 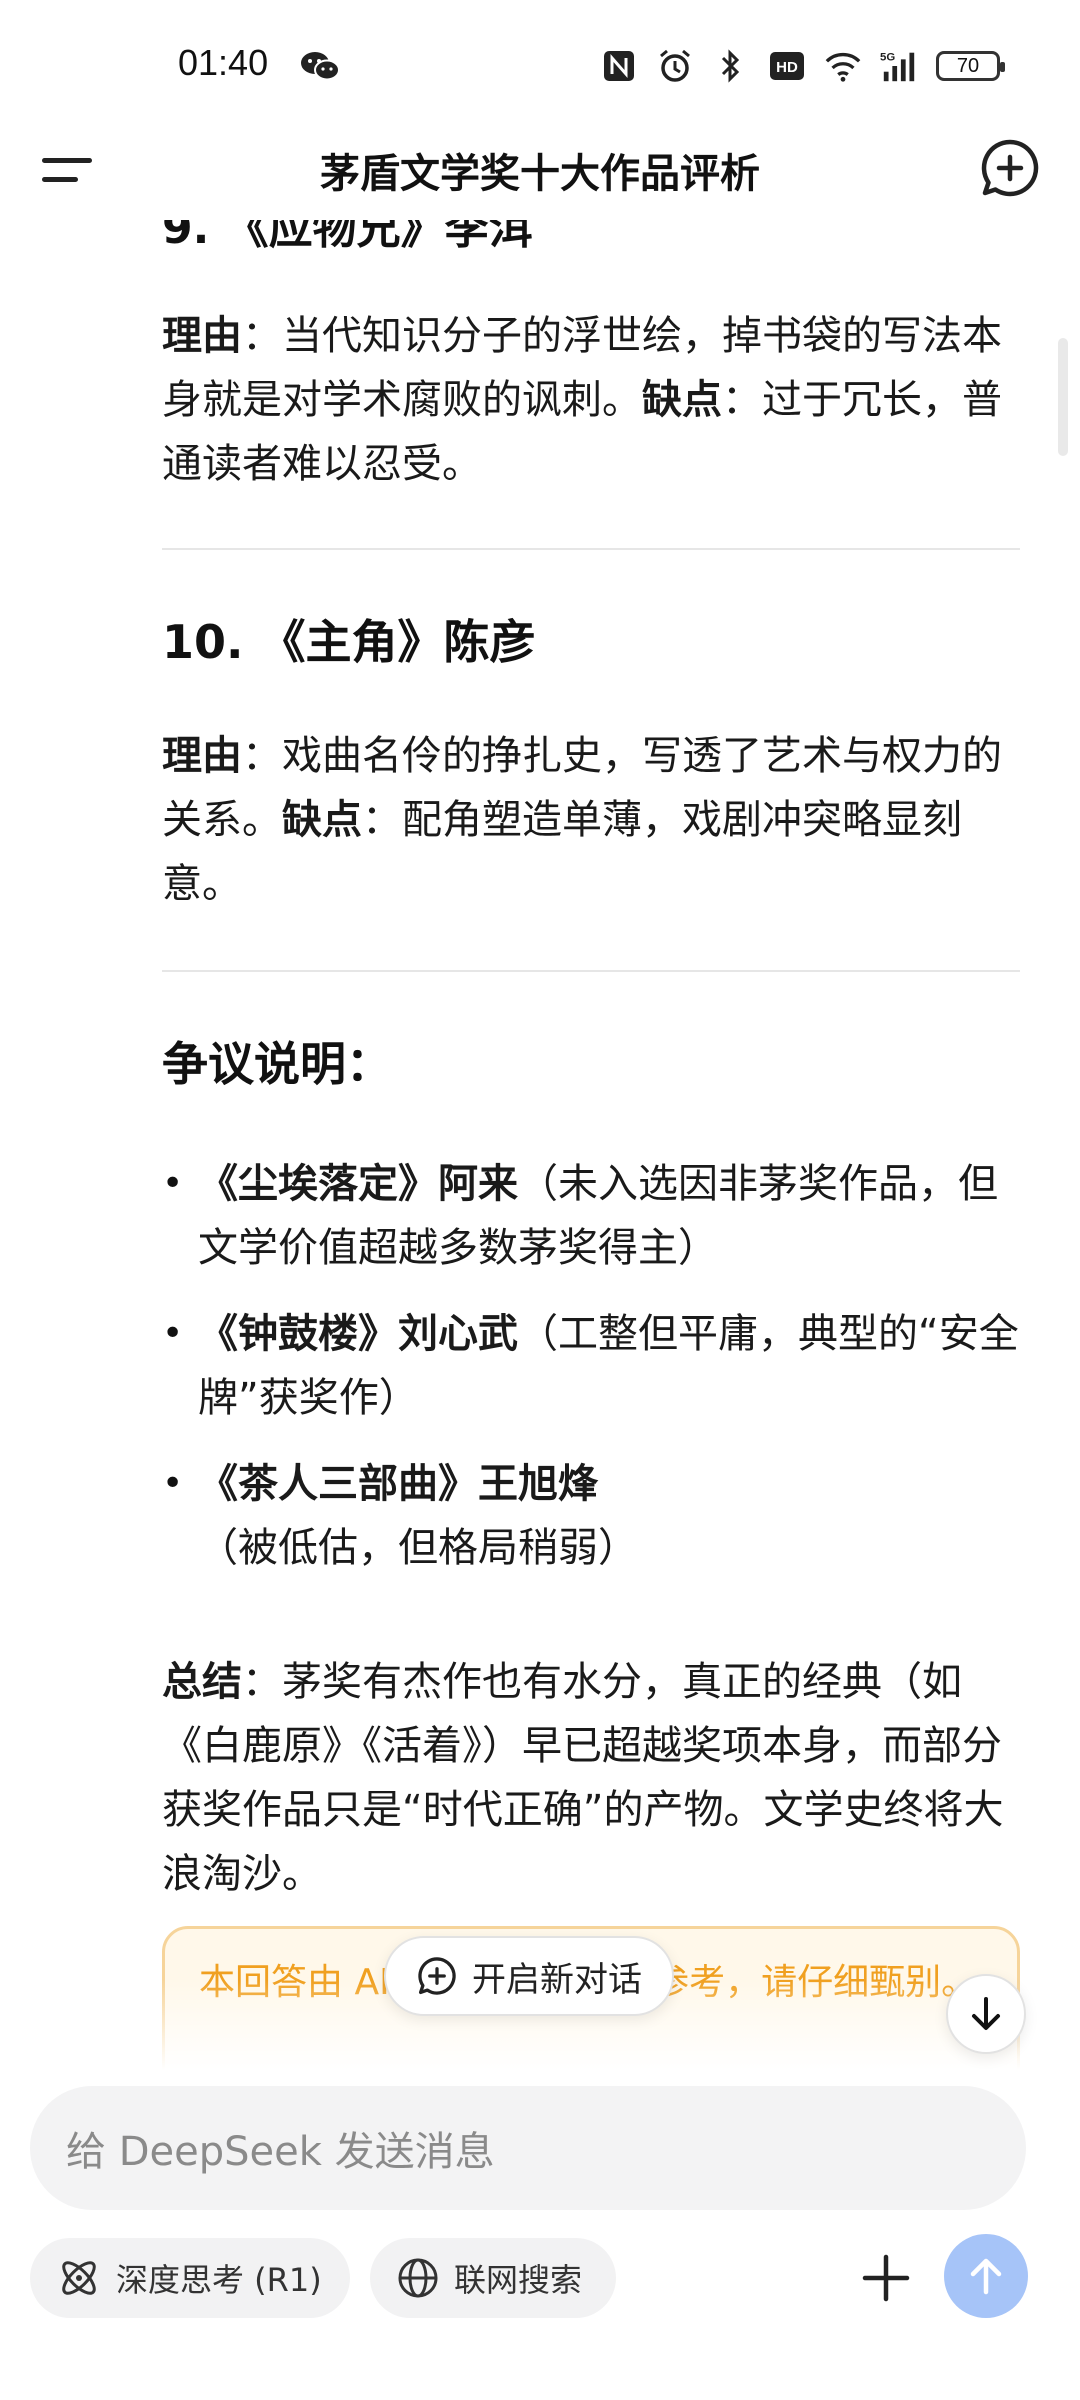 I want to click on atom-icon, so click(x=79, y=2278).